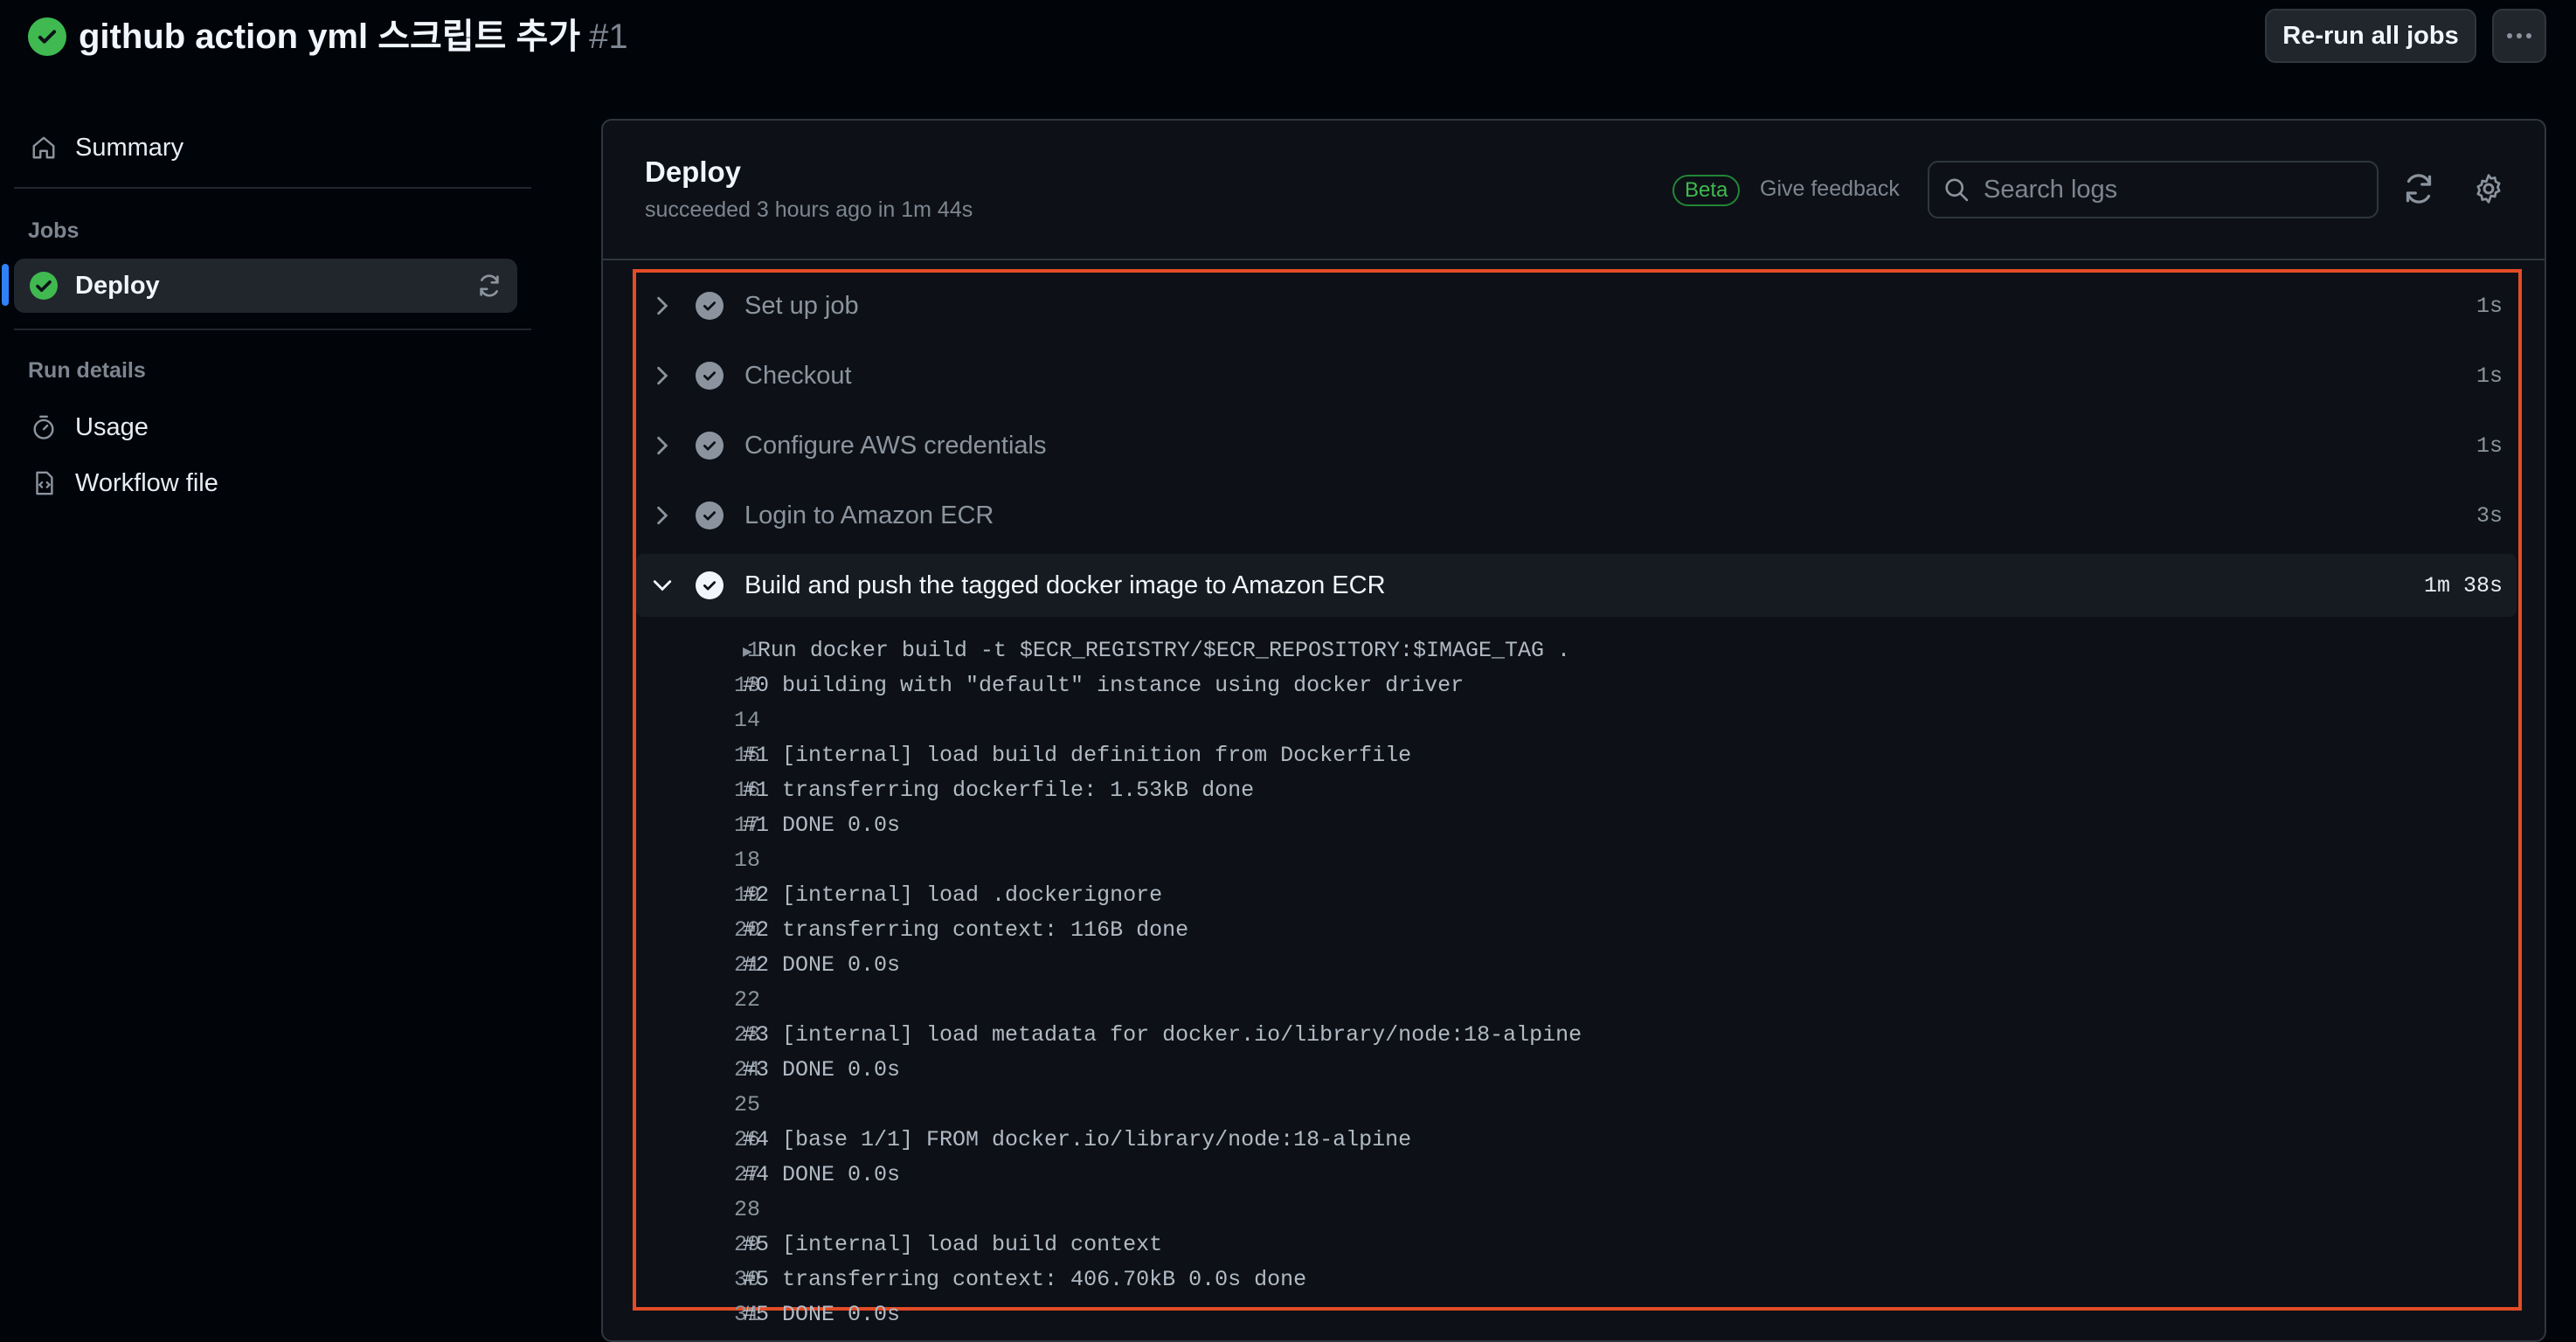 This screenshot has width=2576, height=1342. What do you see at coordinates (698, 685) in the screenshot?
I see `line-number: 13` at bounding box center [698, 685].